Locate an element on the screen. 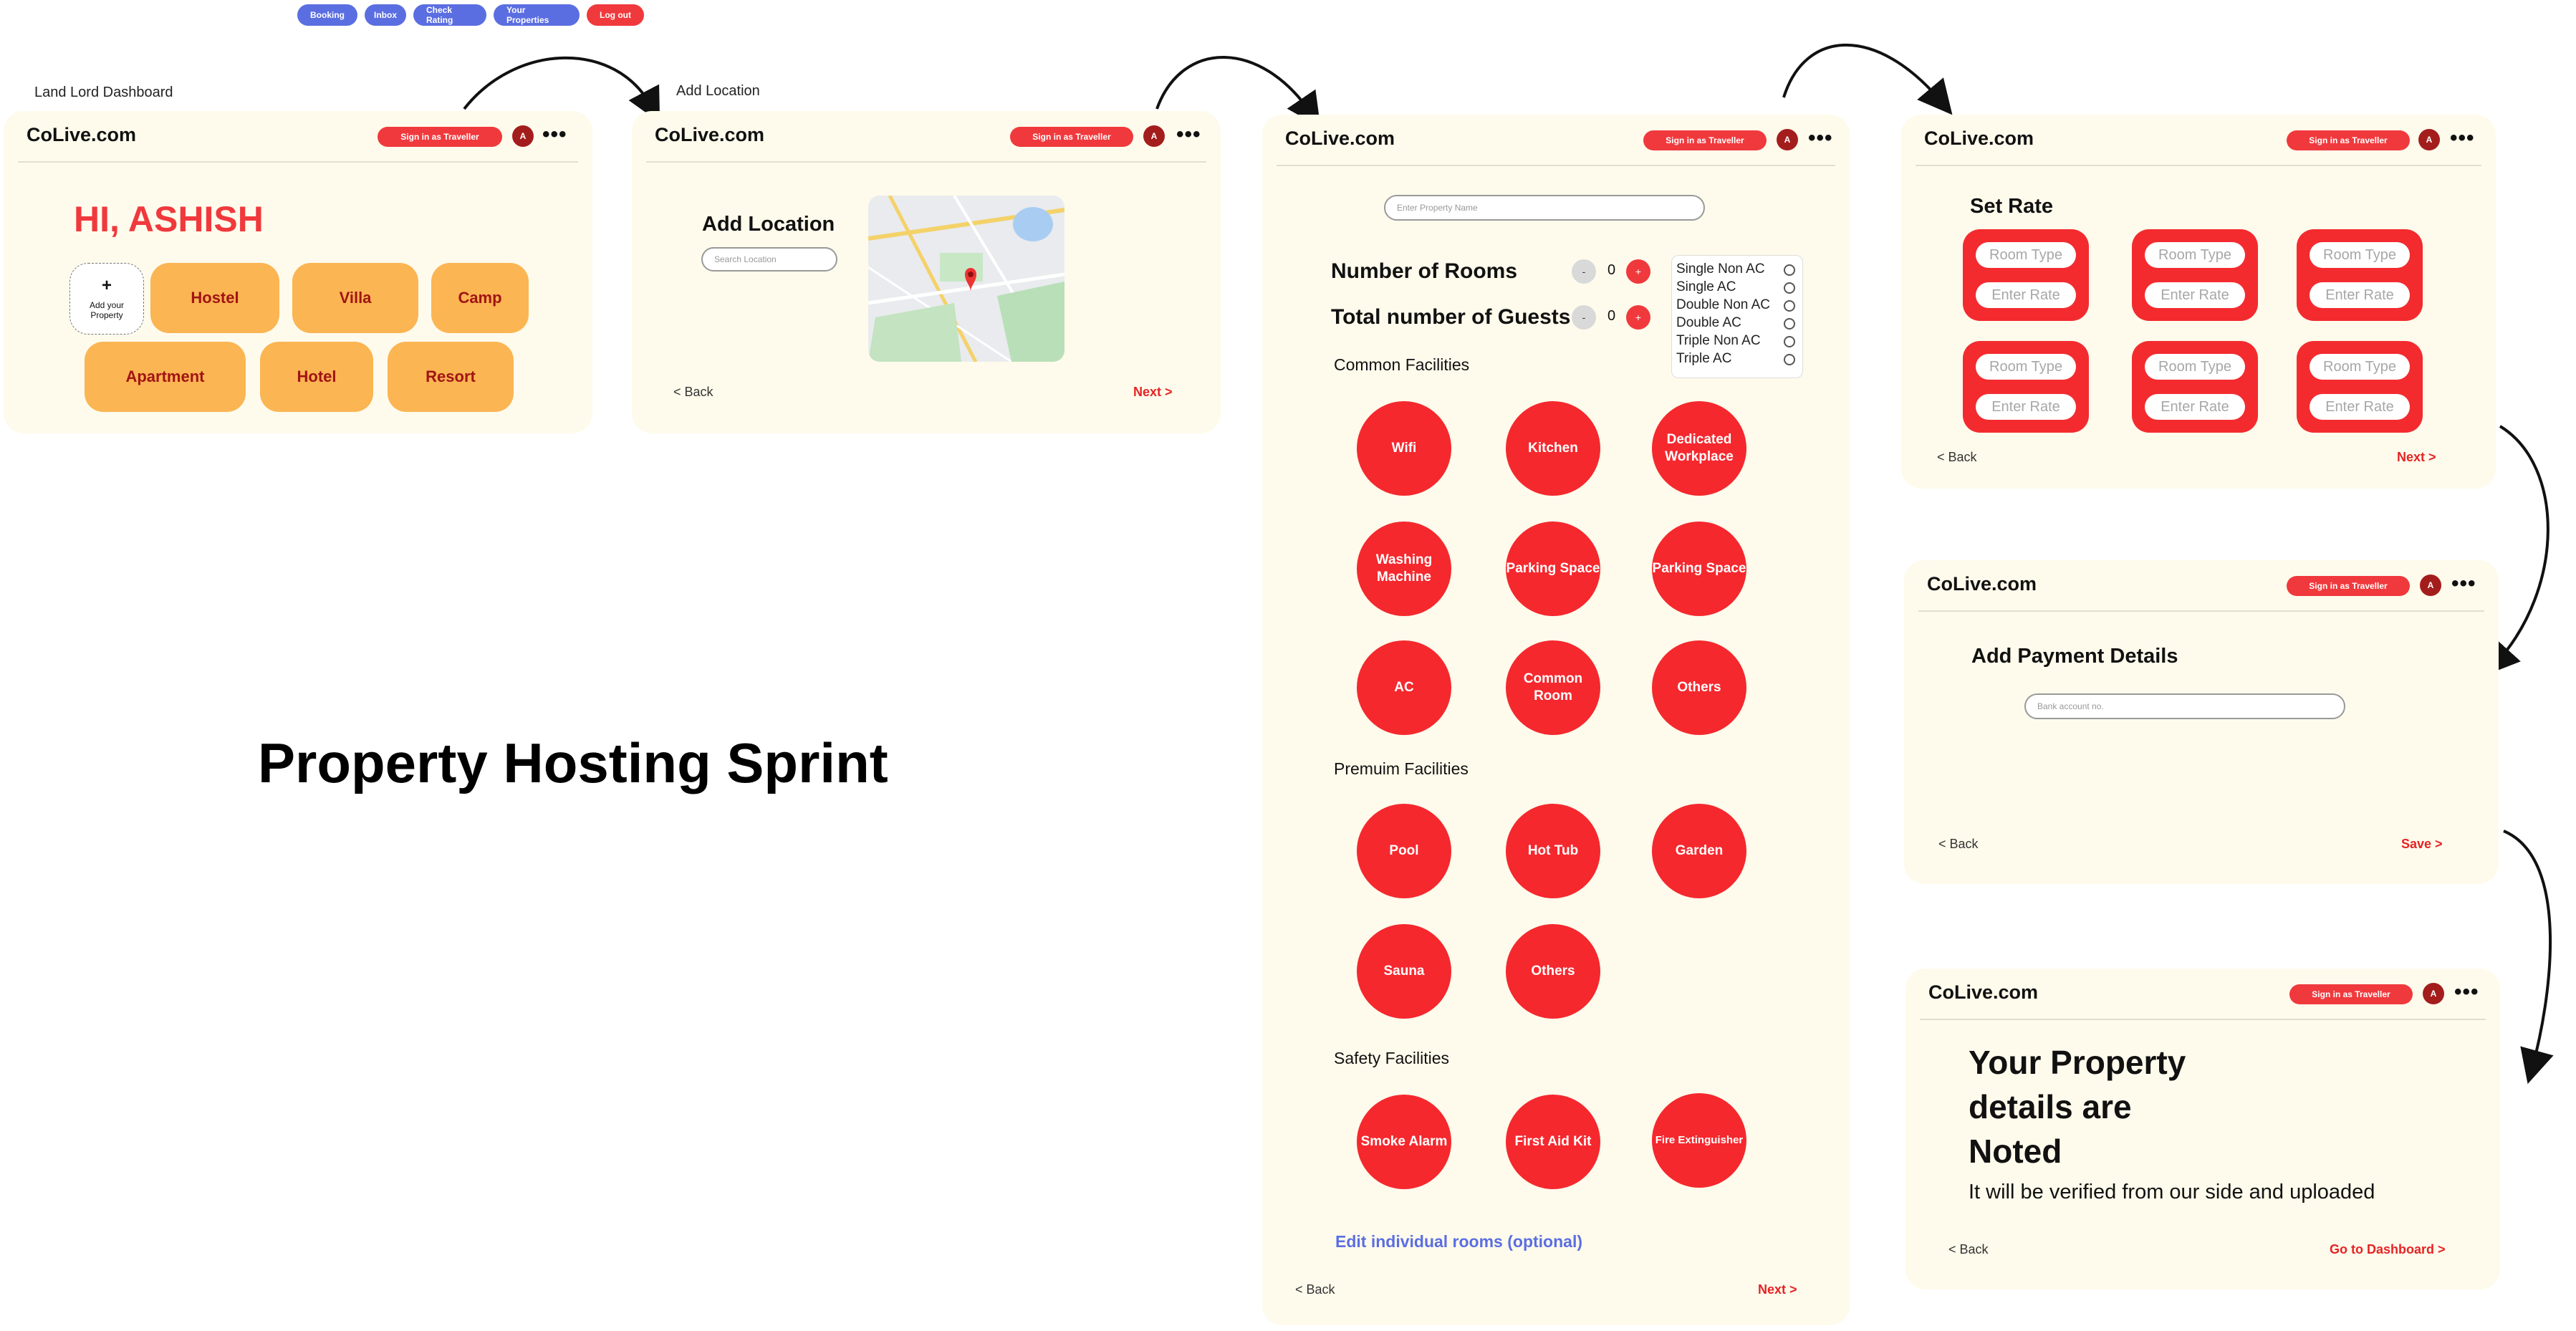  property-type-hotel: Hotel is located at coordinates (316, 377).